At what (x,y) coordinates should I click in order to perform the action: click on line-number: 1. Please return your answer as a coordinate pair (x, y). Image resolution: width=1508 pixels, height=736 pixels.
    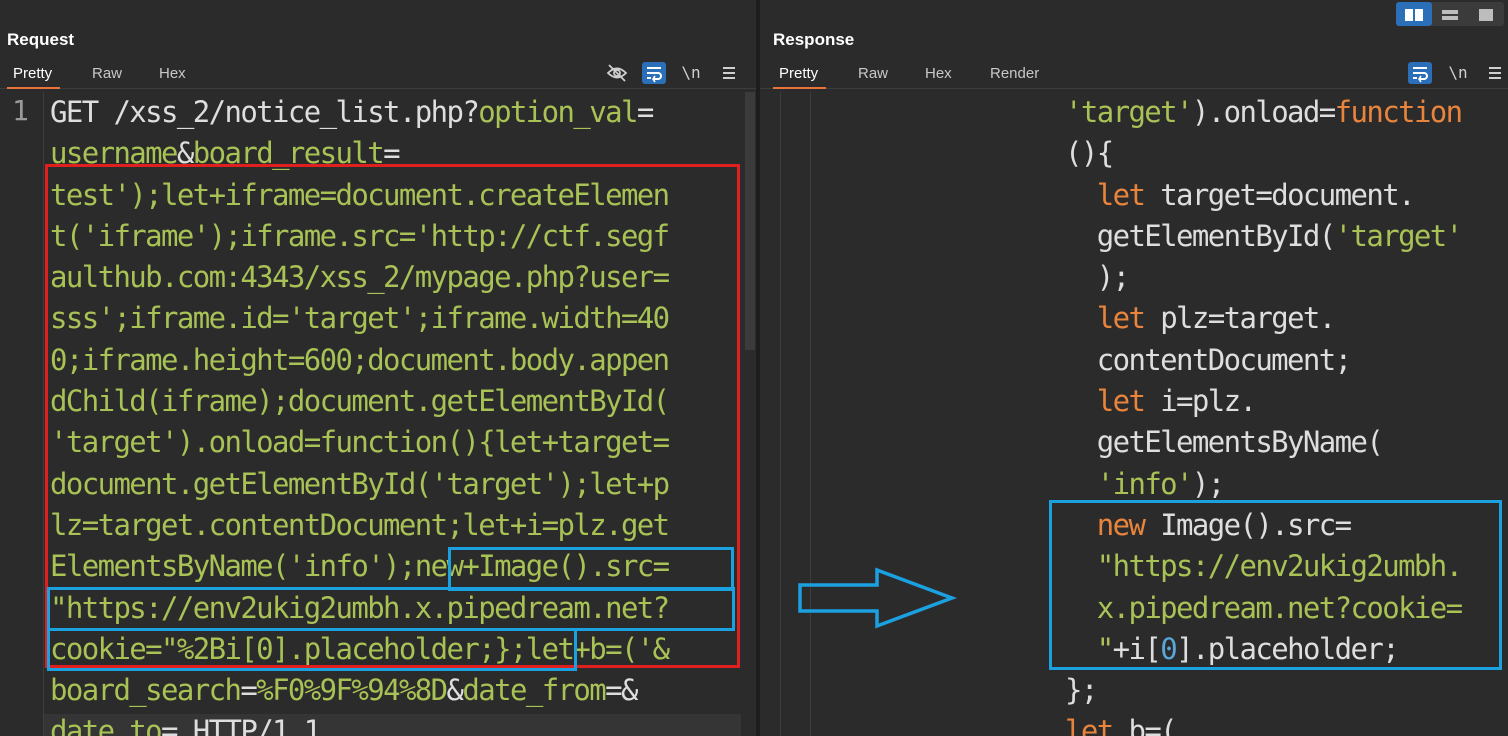
    Looking at the image, I should click on (20, 110).